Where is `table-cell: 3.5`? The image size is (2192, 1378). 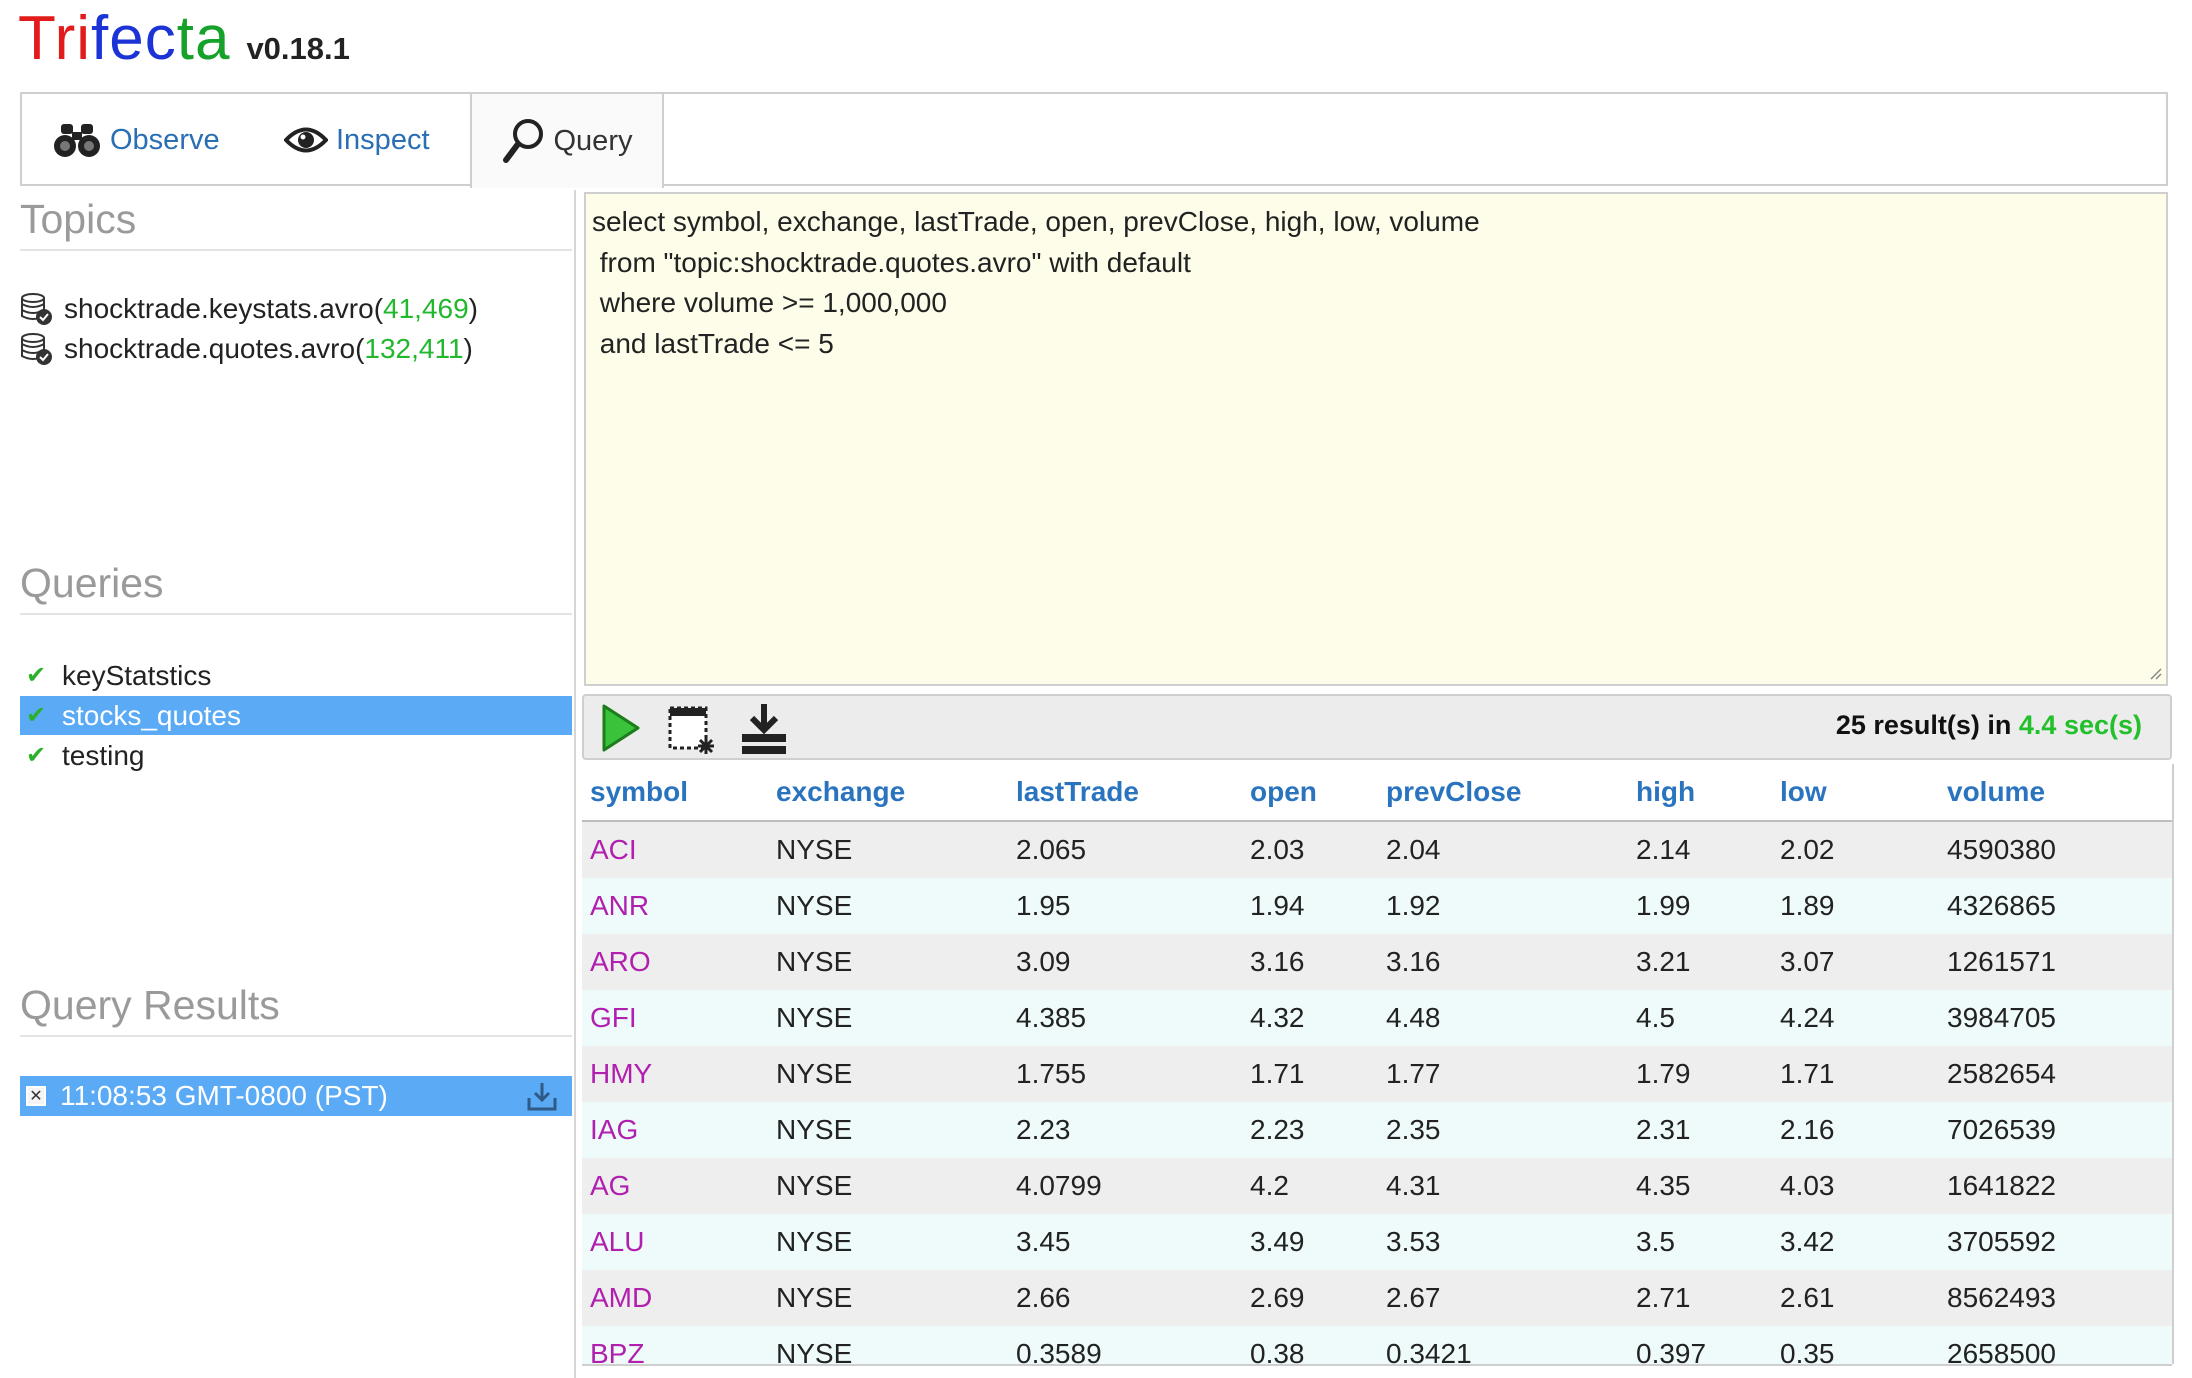 table-cell: 3.5 is located at coordinates (1700, 1242).